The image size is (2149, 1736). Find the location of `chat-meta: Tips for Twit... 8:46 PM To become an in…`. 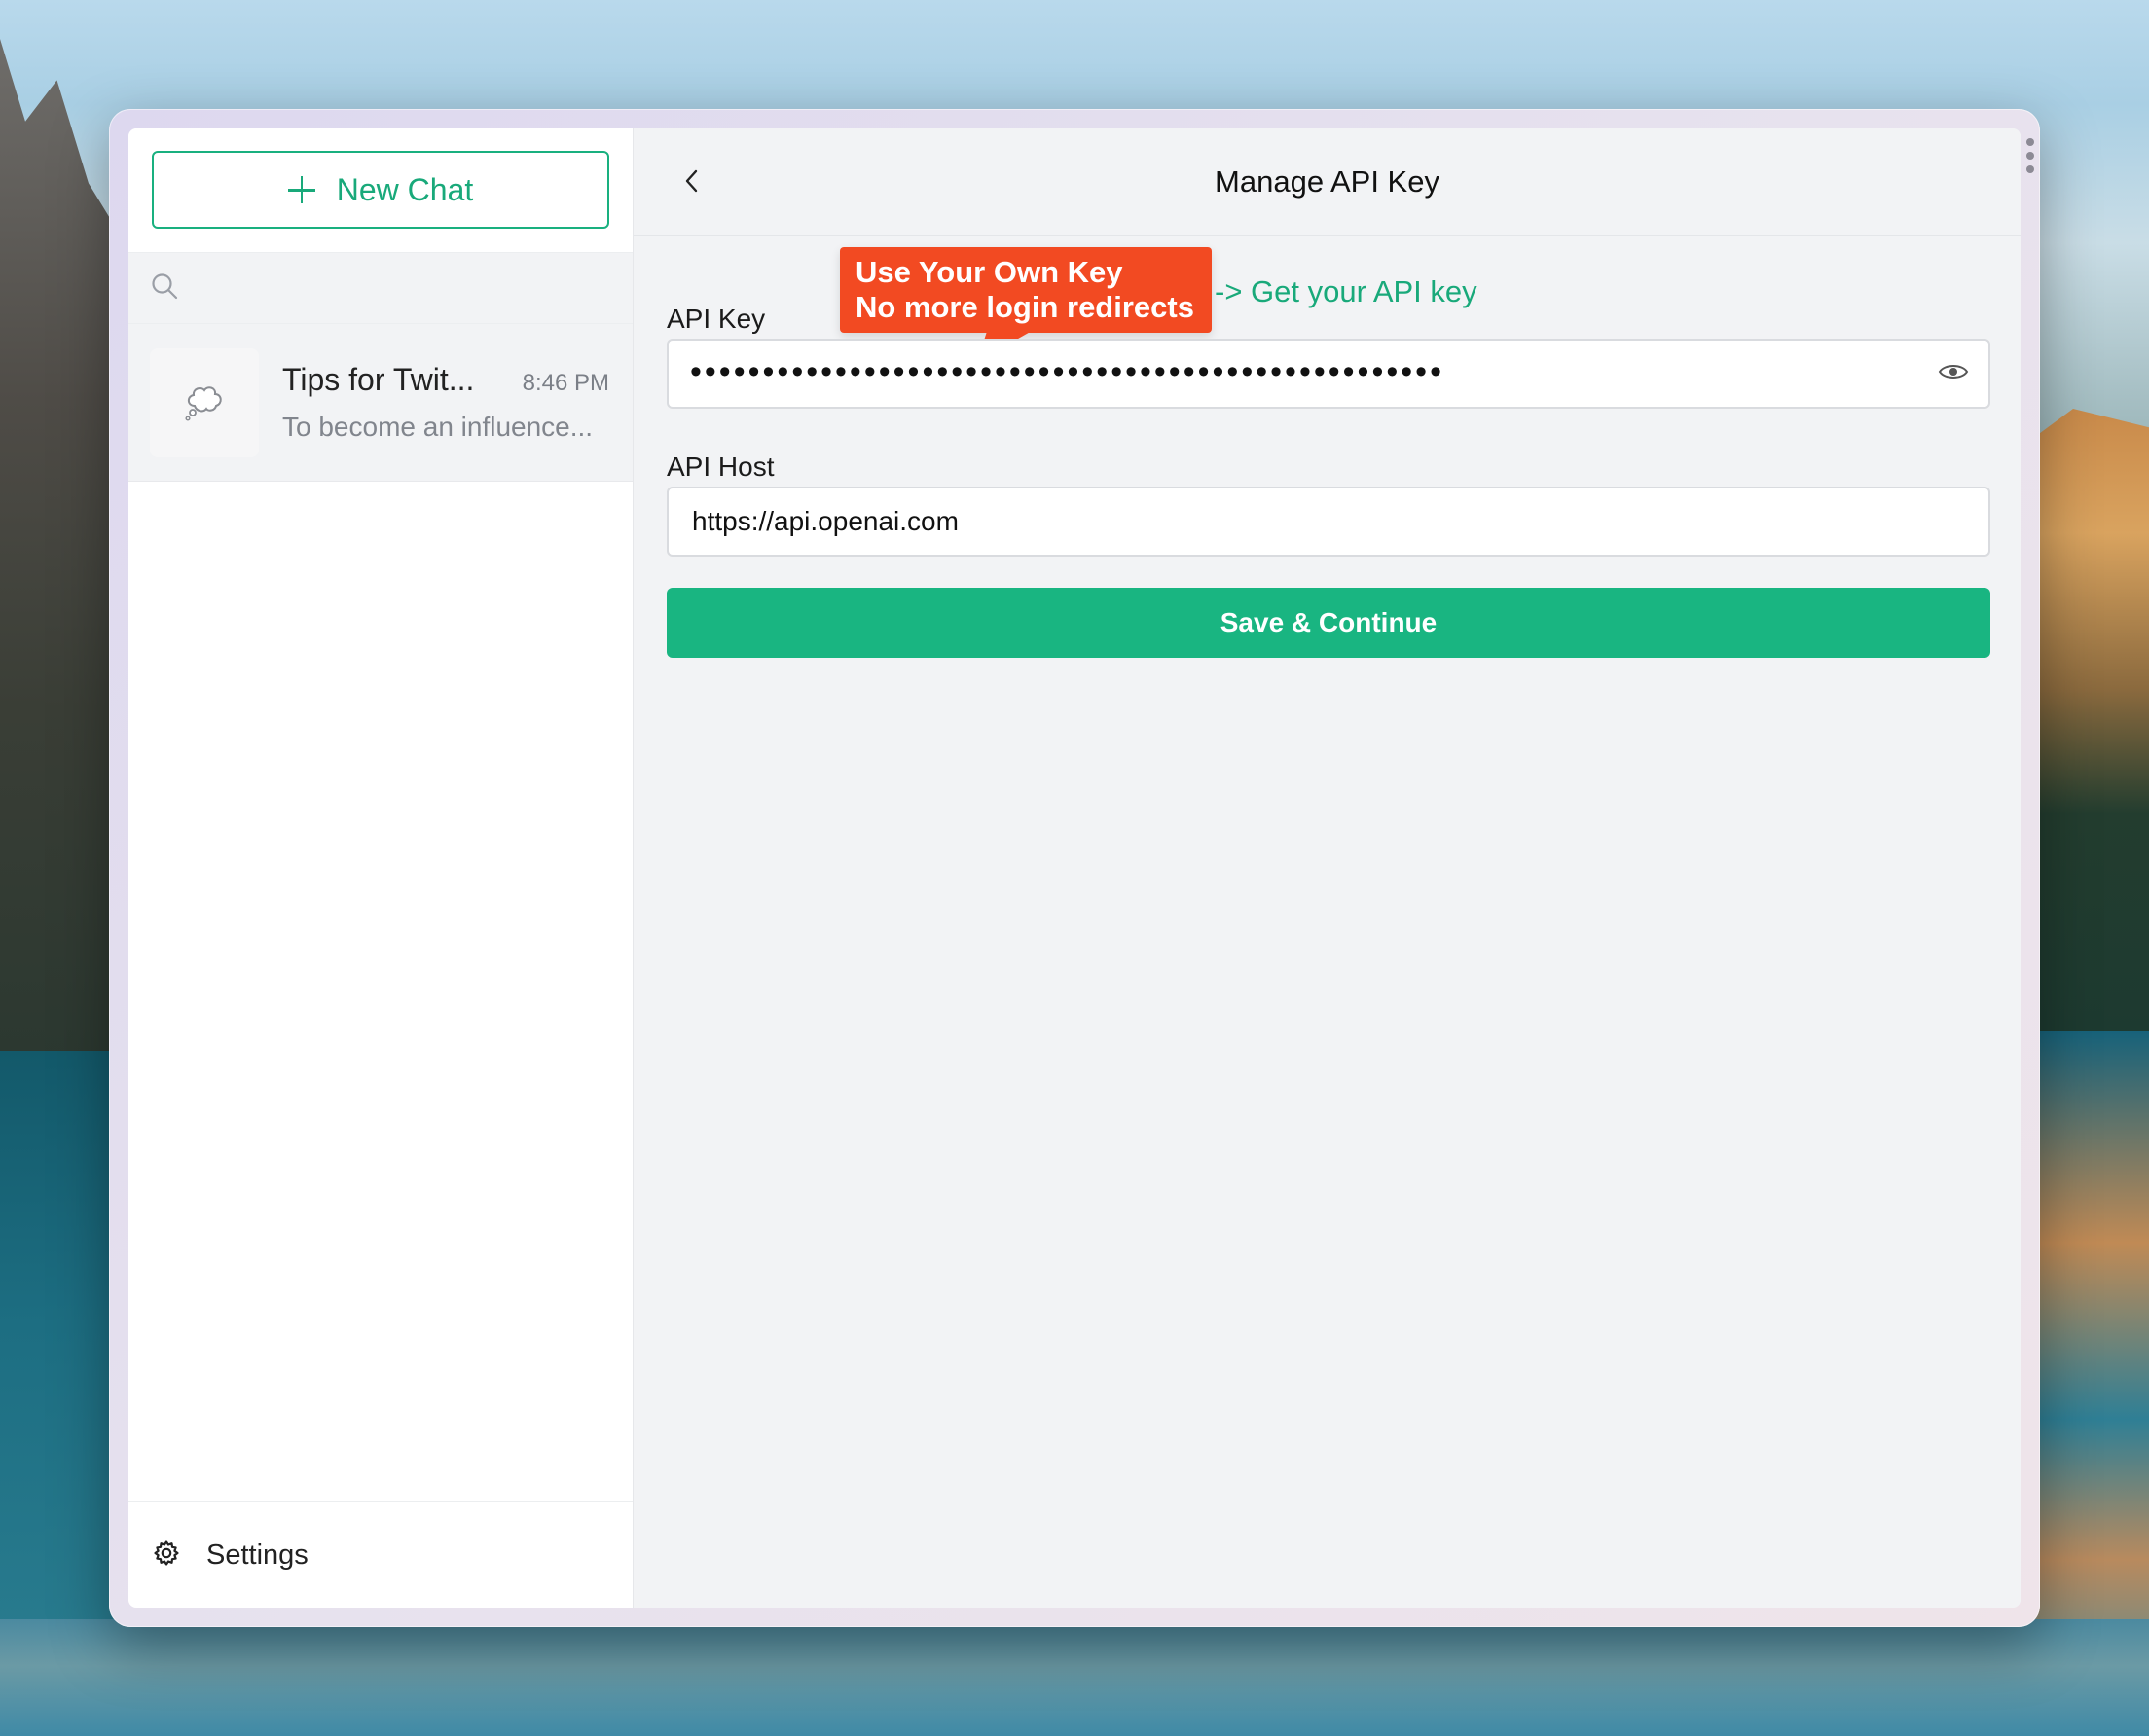

chat-meta: Tips for Twit... 8:46 PM To become an in… is located at coordinates (445, 403).